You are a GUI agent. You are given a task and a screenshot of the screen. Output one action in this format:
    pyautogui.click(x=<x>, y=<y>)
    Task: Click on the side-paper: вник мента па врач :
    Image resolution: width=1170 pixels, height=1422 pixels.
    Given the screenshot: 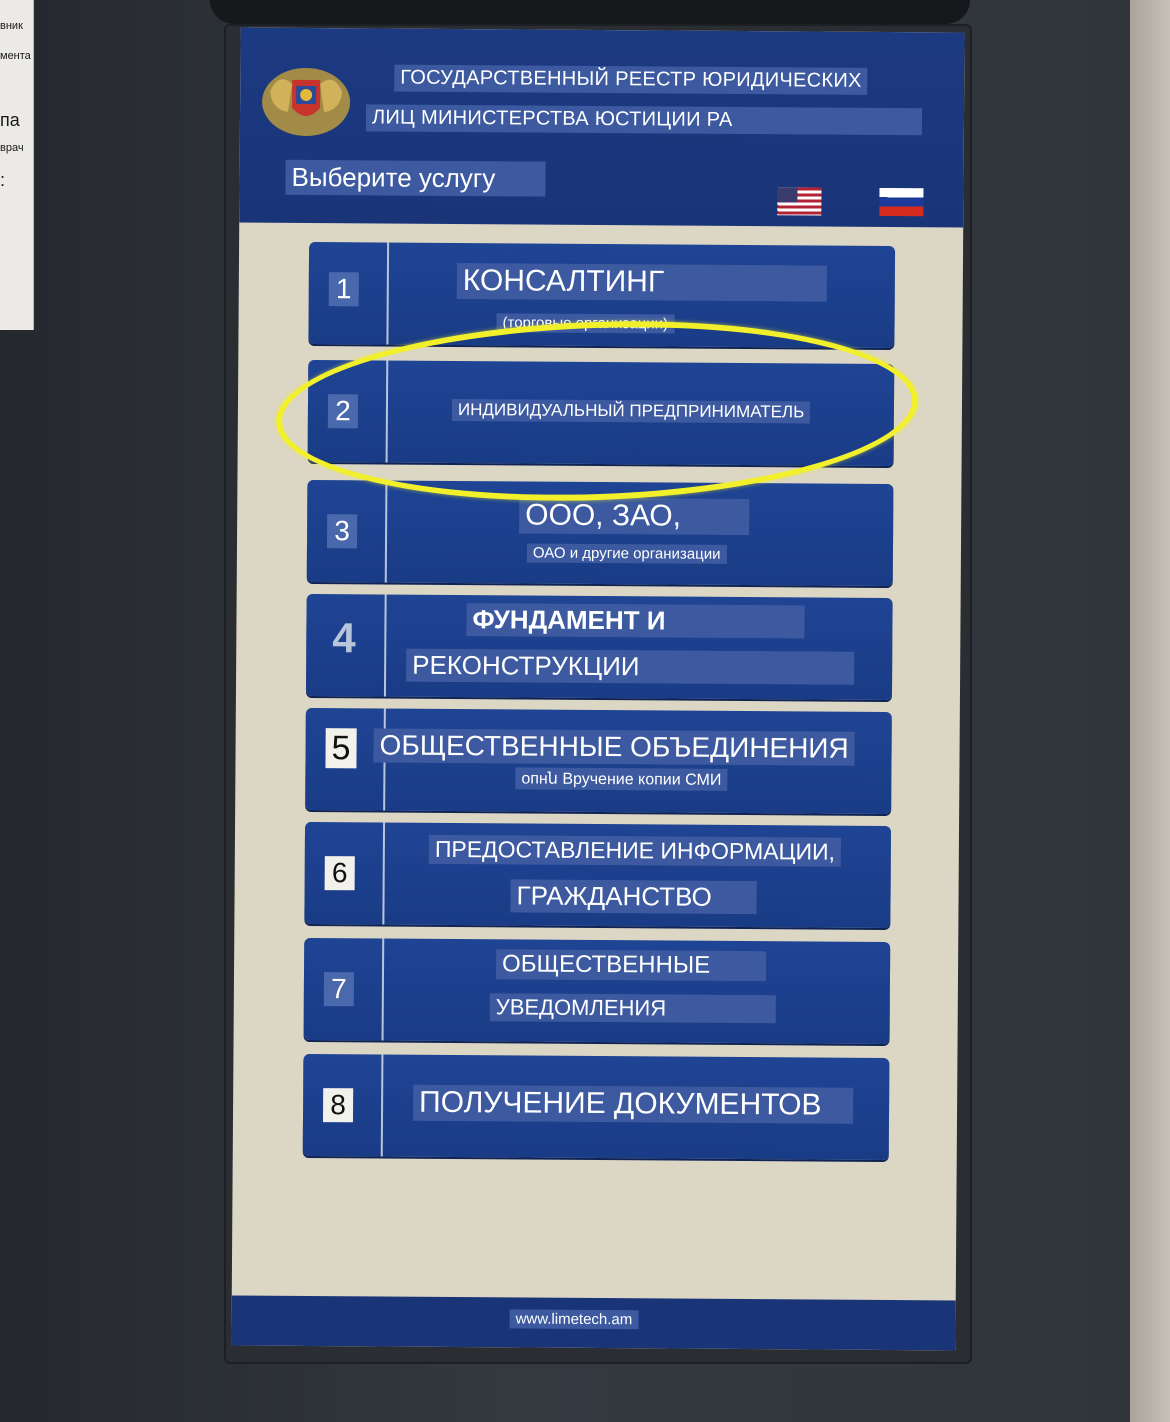 What is the action you would take?
    pyautogui.click(x=17, y=165)
    